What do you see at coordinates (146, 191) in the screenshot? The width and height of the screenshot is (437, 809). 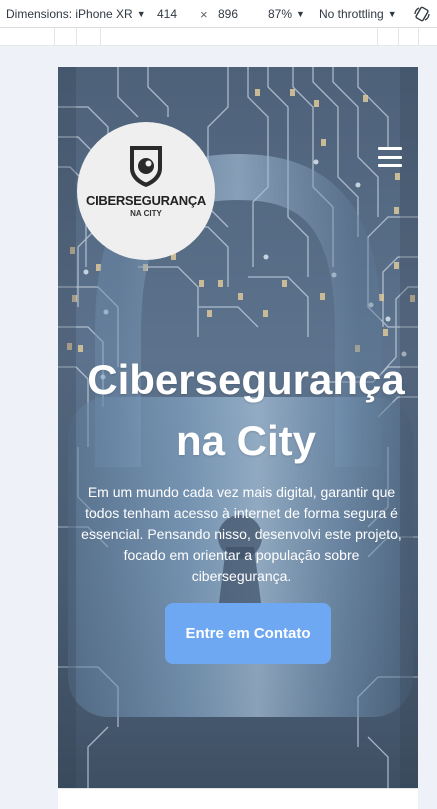 I see `site-logo: CIBERSEGURANÇA NA CITY` at bounding box center [146, 191].